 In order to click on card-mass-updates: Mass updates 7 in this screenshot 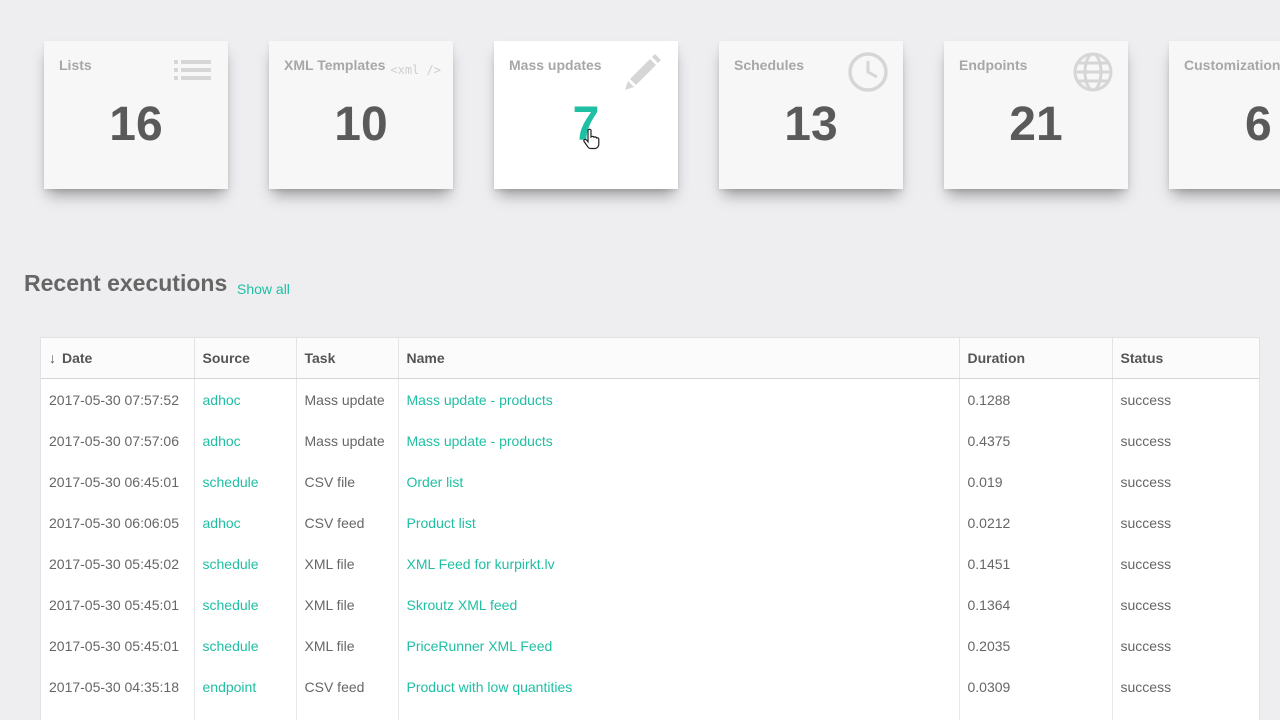, I will do `click(586, 115)`.